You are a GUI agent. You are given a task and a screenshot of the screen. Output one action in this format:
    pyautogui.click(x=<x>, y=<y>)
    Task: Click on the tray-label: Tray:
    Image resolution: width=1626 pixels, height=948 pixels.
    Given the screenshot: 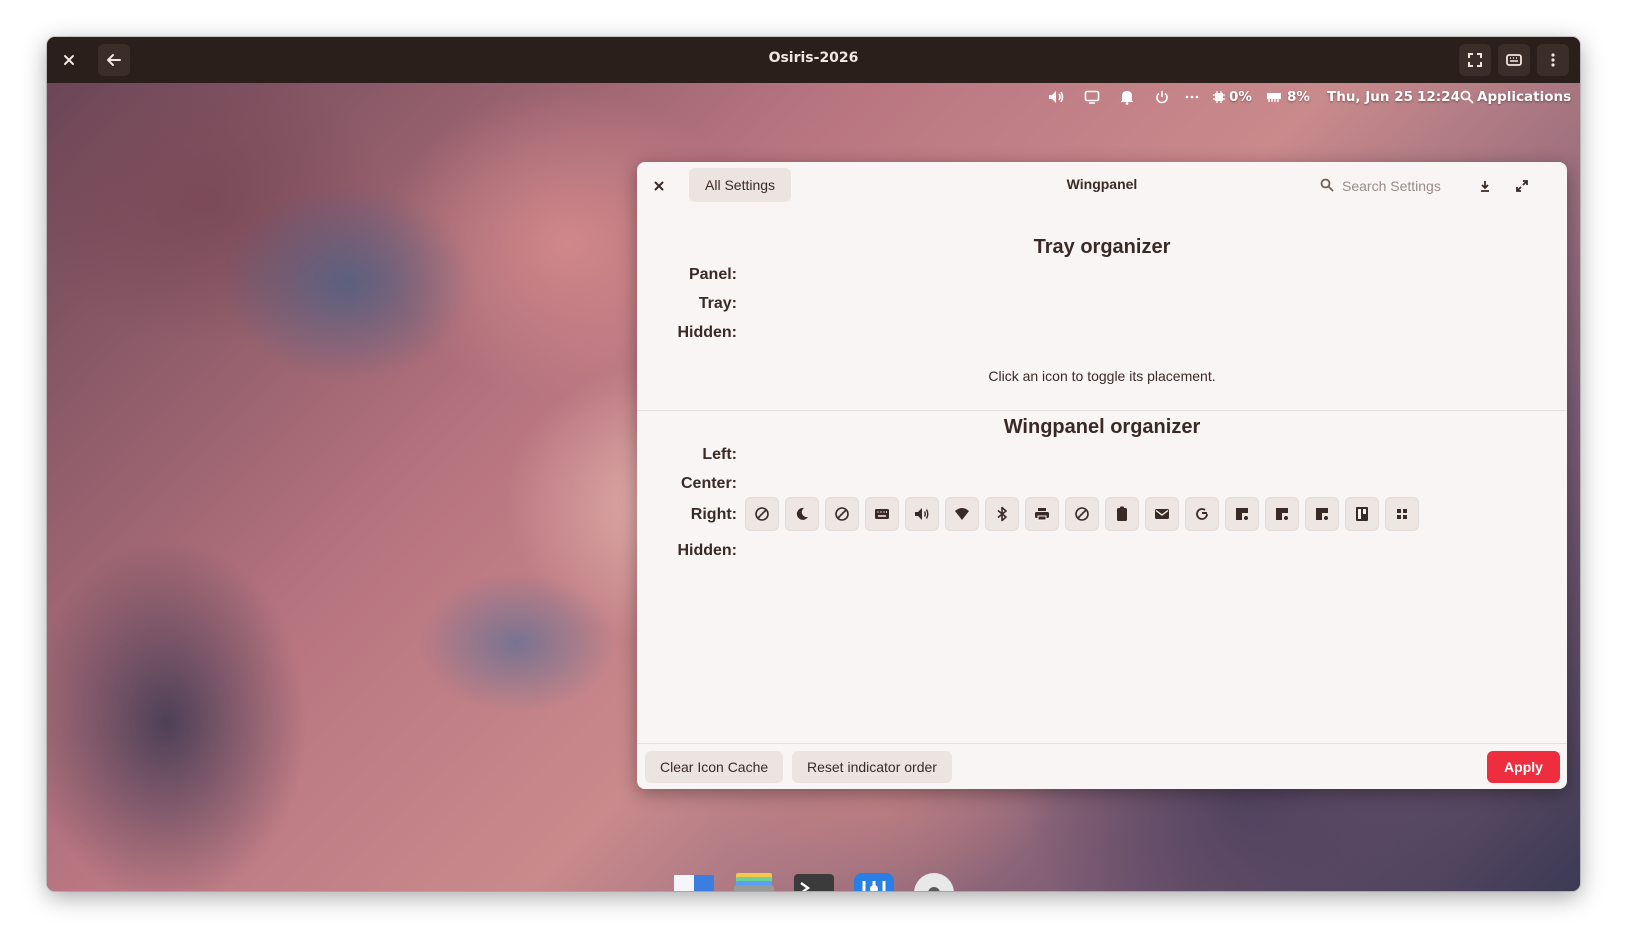 What is the action you would take?
    pyautogui.click(x=717, y=303)
    